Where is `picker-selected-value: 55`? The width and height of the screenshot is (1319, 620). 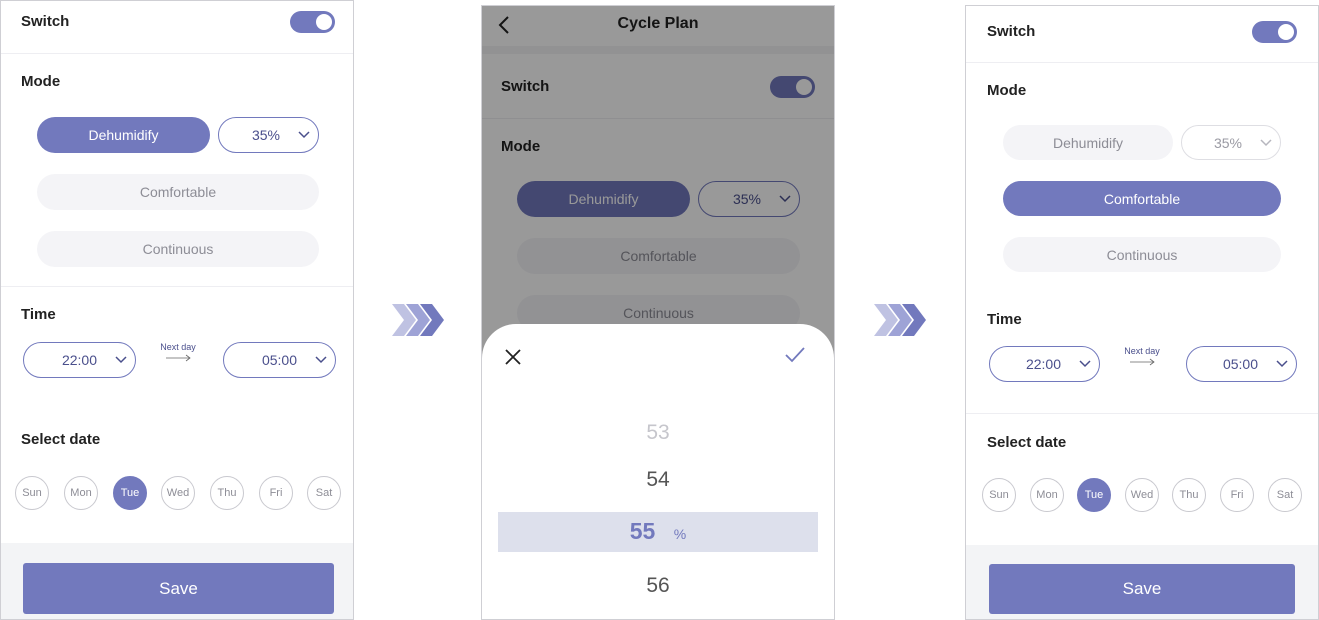
picker-selected-value: 55 is located at coordinates (642, 531).